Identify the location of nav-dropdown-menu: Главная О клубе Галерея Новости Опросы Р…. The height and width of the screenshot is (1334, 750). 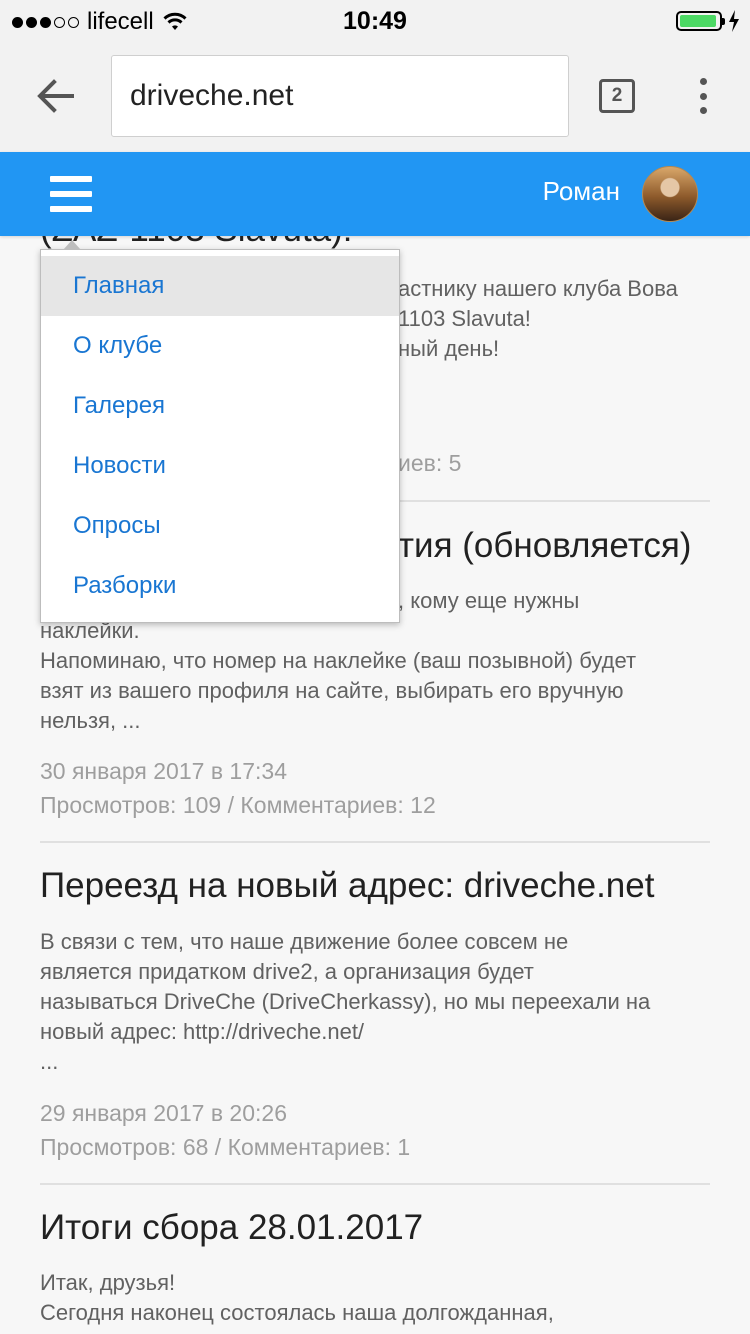
(220, 431).